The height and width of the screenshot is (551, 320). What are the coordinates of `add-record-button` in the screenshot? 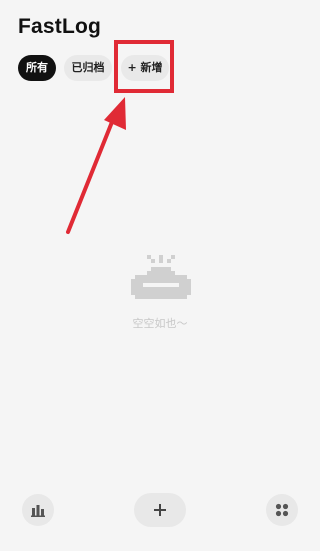 It's located at (160, 510).